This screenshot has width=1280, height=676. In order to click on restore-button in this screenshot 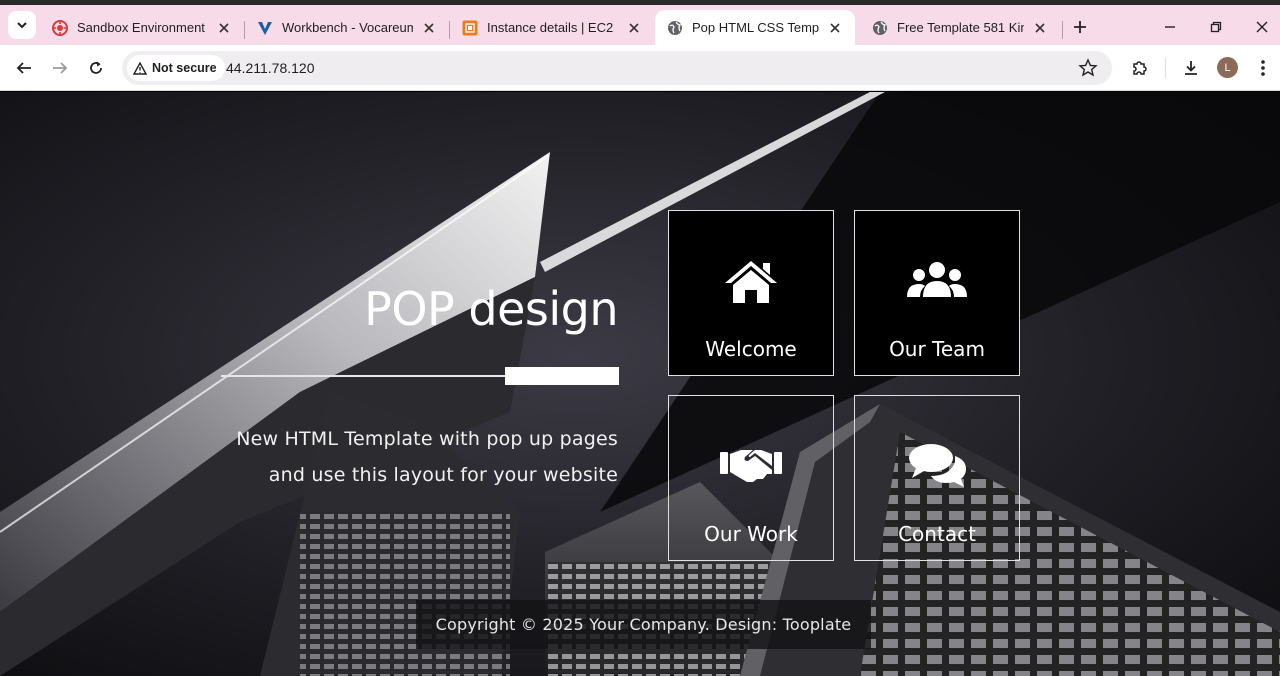, I will do `click(1216, 27)`.